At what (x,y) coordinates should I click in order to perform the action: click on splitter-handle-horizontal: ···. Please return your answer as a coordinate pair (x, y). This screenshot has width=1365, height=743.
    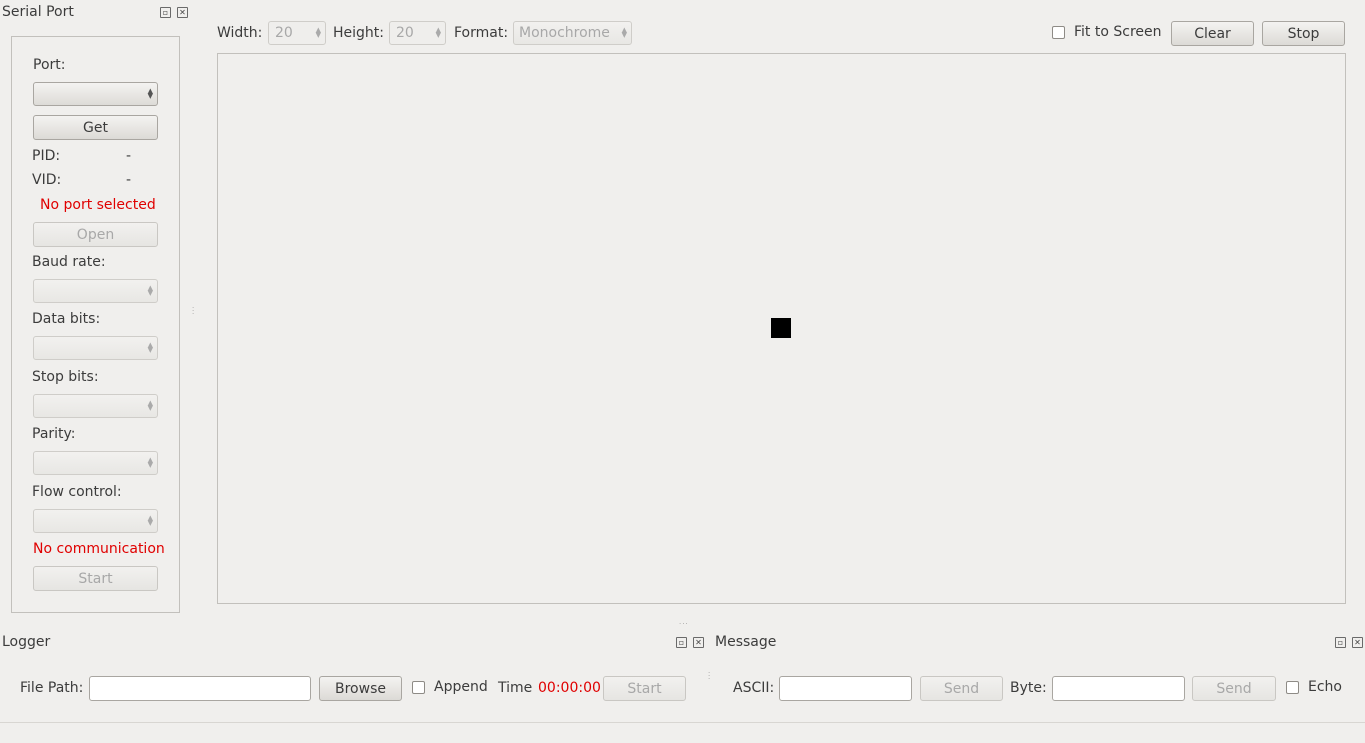
    Looking at the image, I should click on (684, 624).